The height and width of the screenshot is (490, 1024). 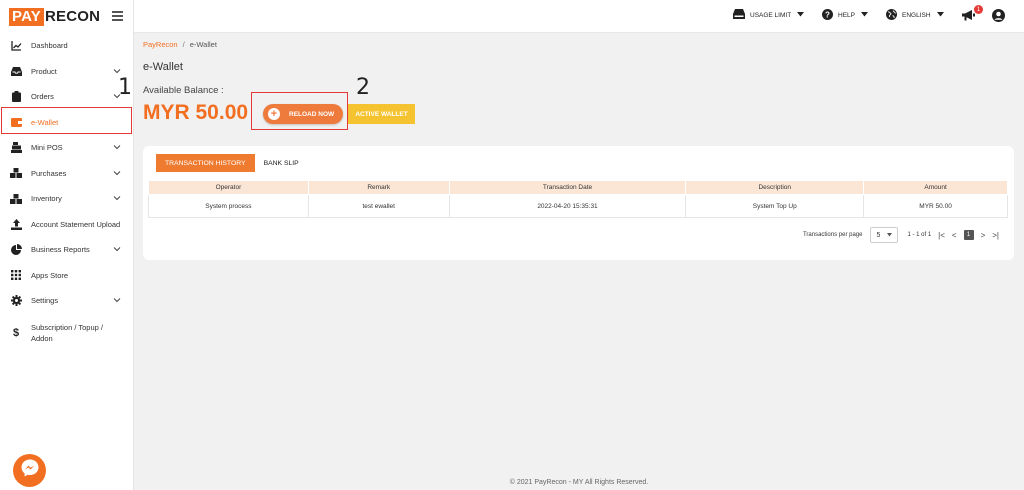 What do you see at coordinates (66, 301) in the screenshot?
I see `sidebar-item-settings: Settings` at bounding box center [66, 301].